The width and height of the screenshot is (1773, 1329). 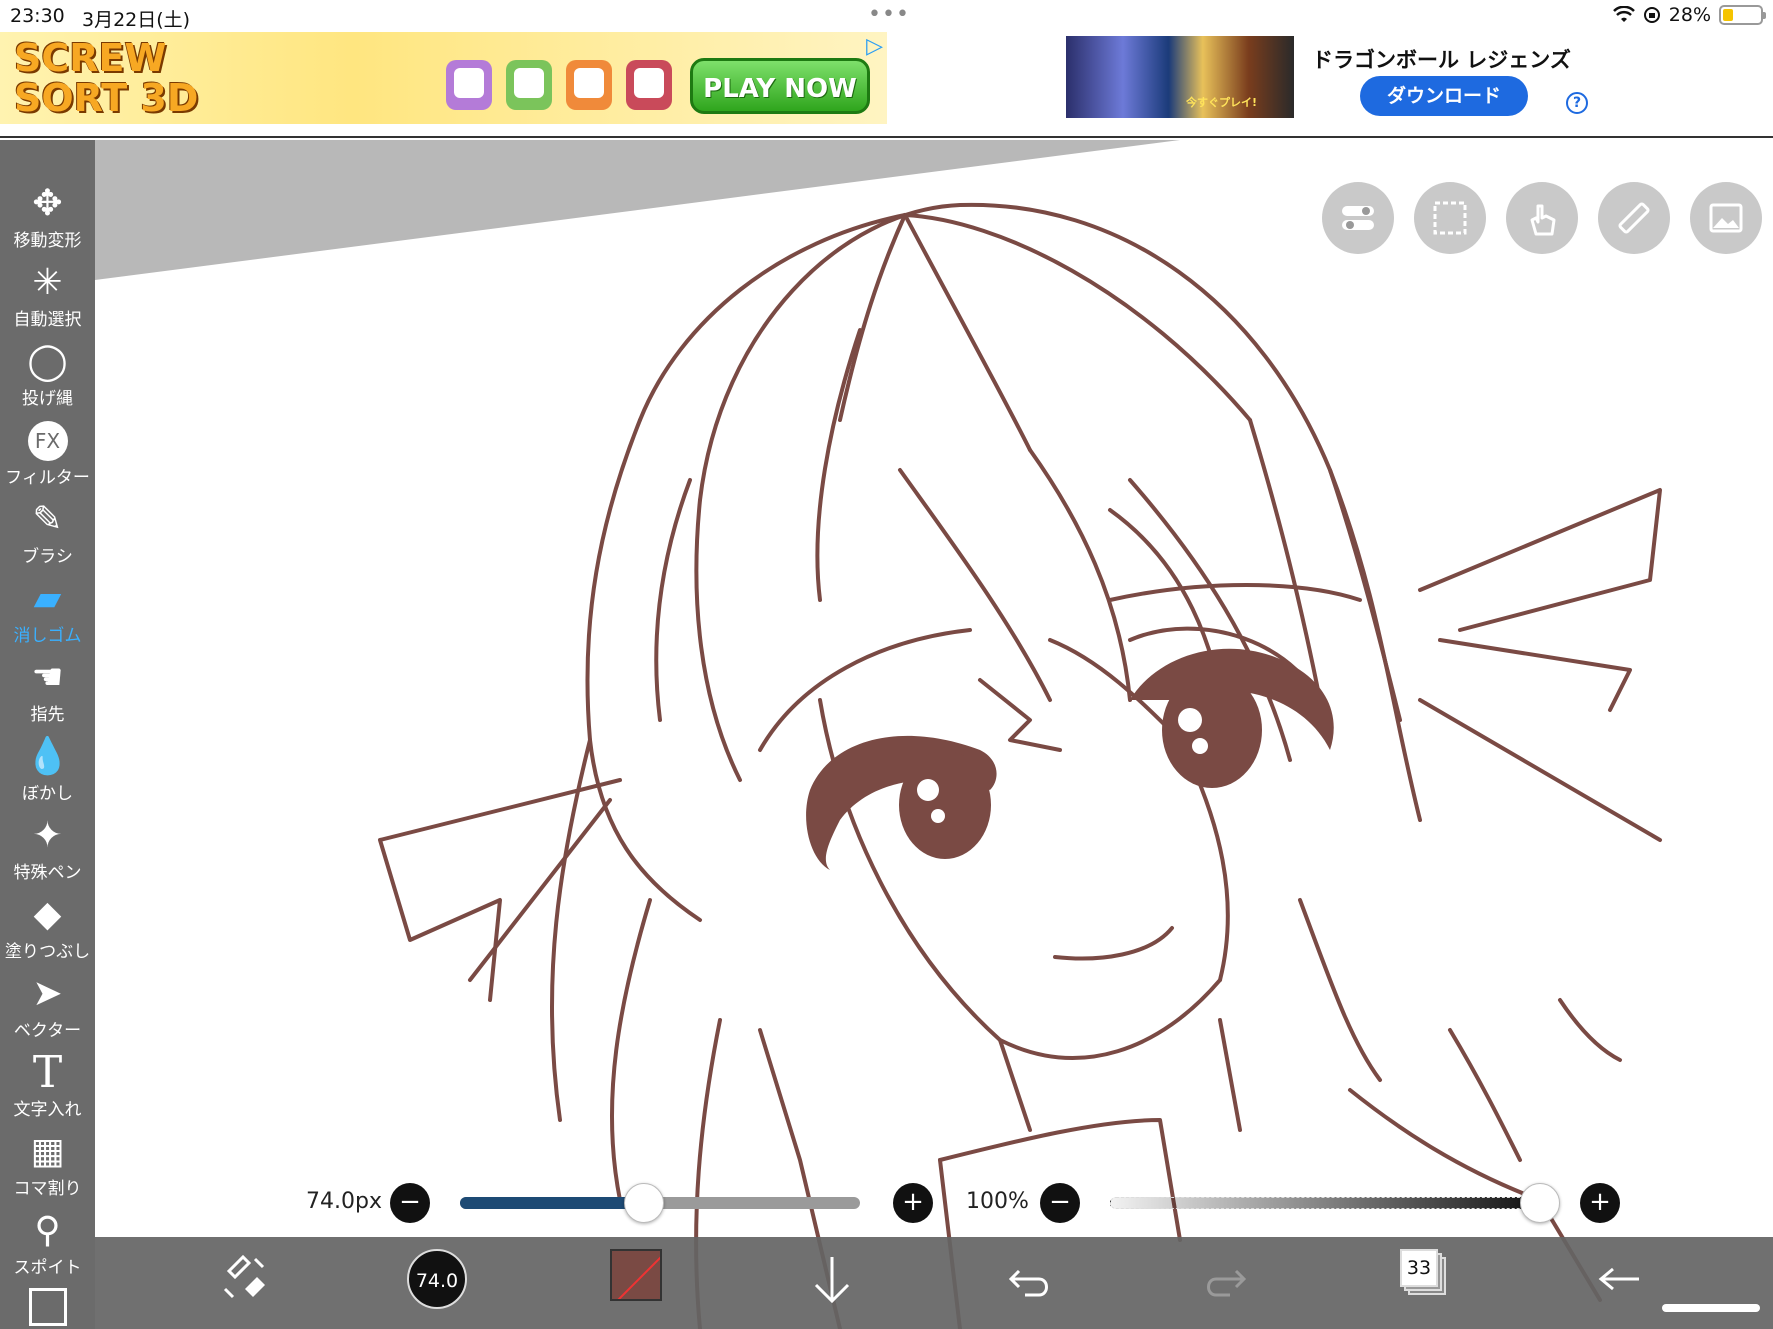 I want to click on brush-size-badge: 74.0, so click(x=437, y=1279).